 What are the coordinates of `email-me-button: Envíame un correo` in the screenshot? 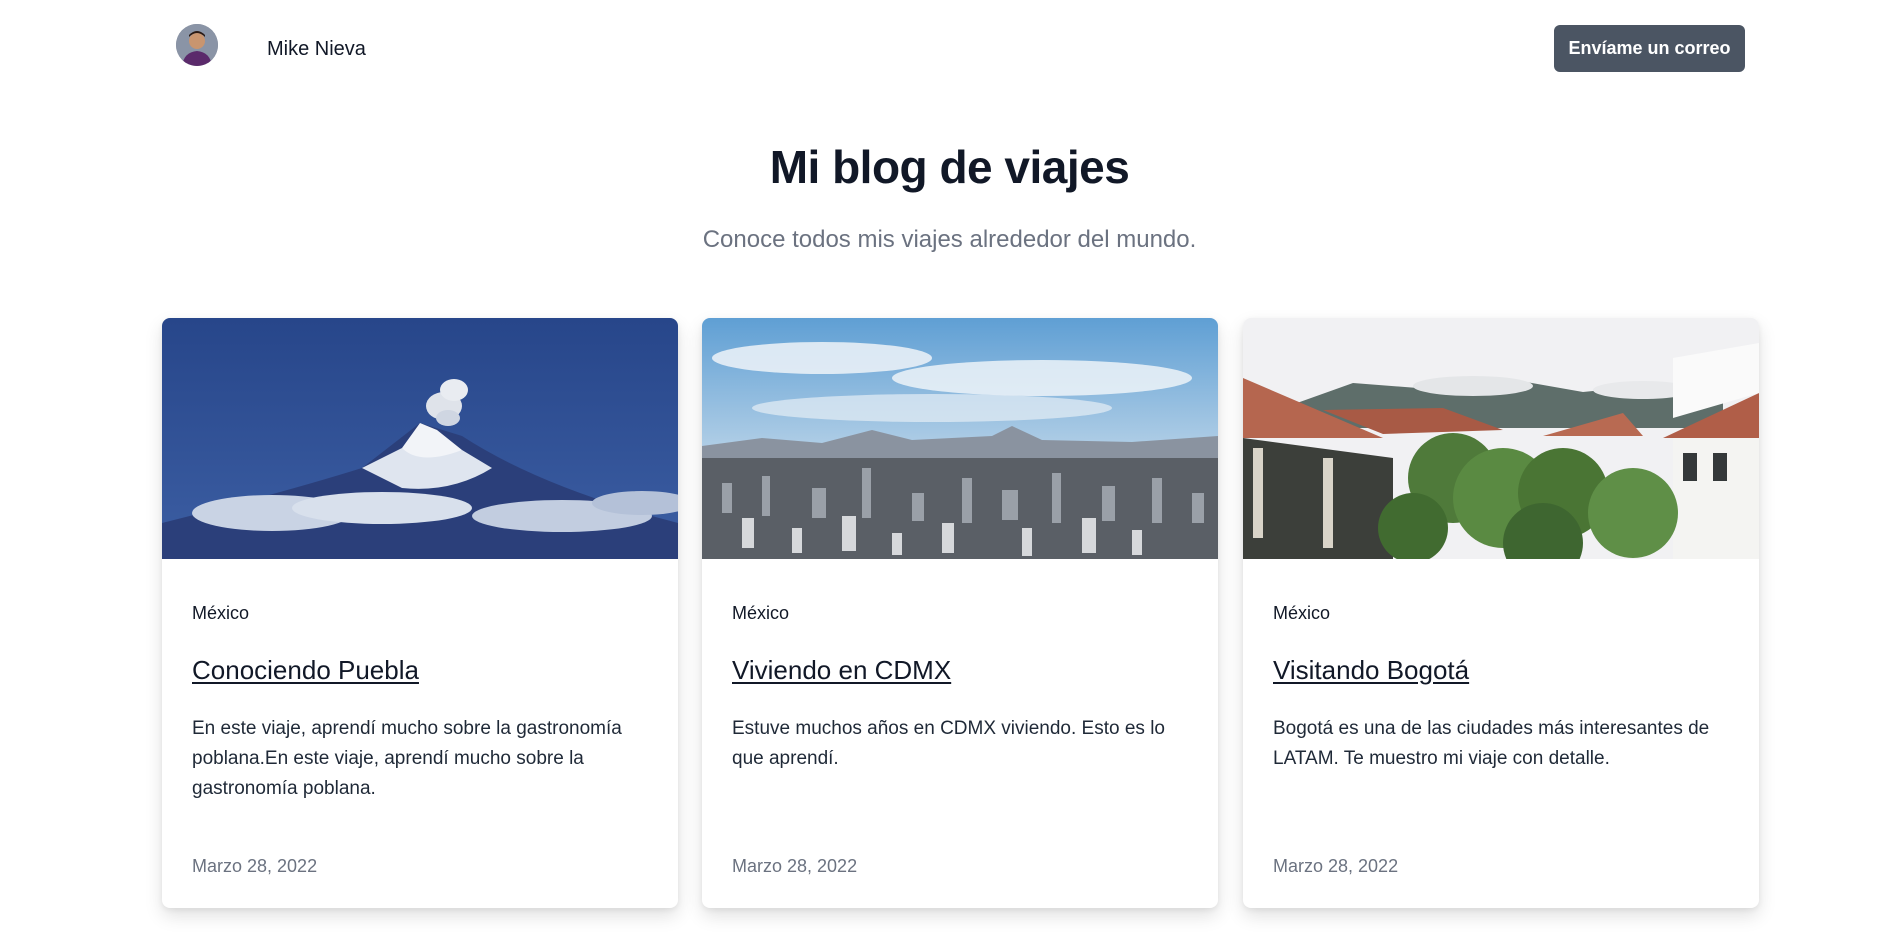 It's located at (1649, 48).